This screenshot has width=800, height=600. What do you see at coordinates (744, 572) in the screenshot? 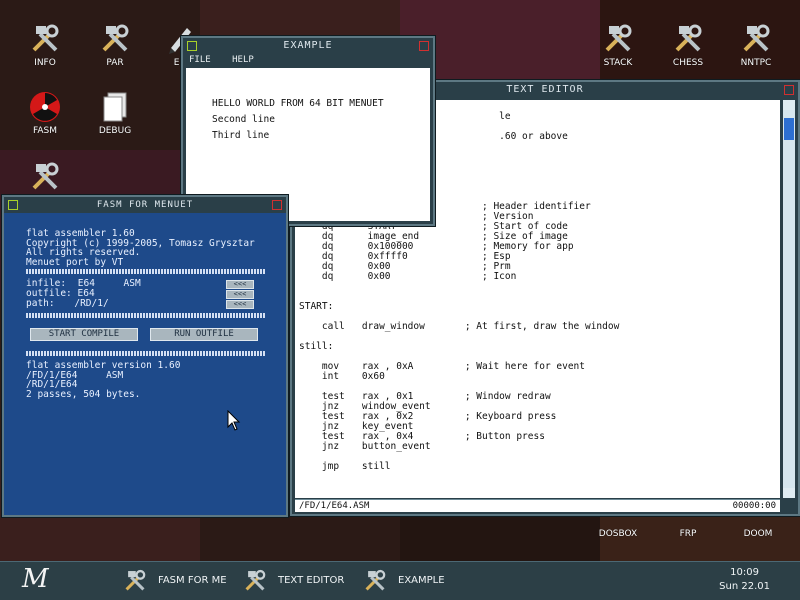
I see `clock-time: 10:09` at bounding box center [744, 572].